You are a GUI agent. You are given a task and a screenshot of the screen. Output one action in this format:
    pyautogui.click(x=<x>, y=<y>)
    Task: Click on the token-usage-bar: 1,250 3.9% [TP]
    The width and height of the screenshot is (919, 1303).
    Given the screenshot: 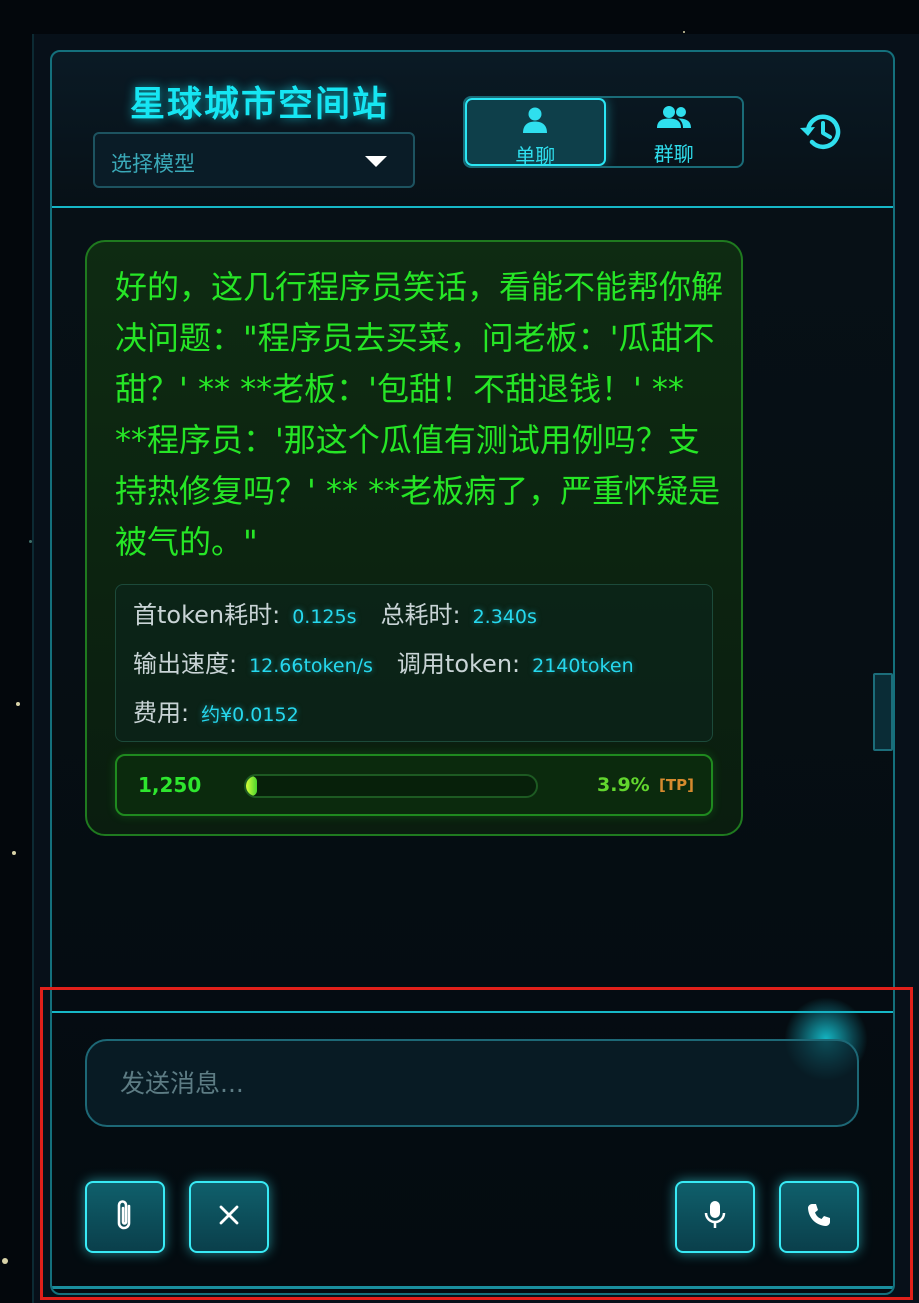 What is the action you would take?
    pyautogui.click(x=414, y=785)
    